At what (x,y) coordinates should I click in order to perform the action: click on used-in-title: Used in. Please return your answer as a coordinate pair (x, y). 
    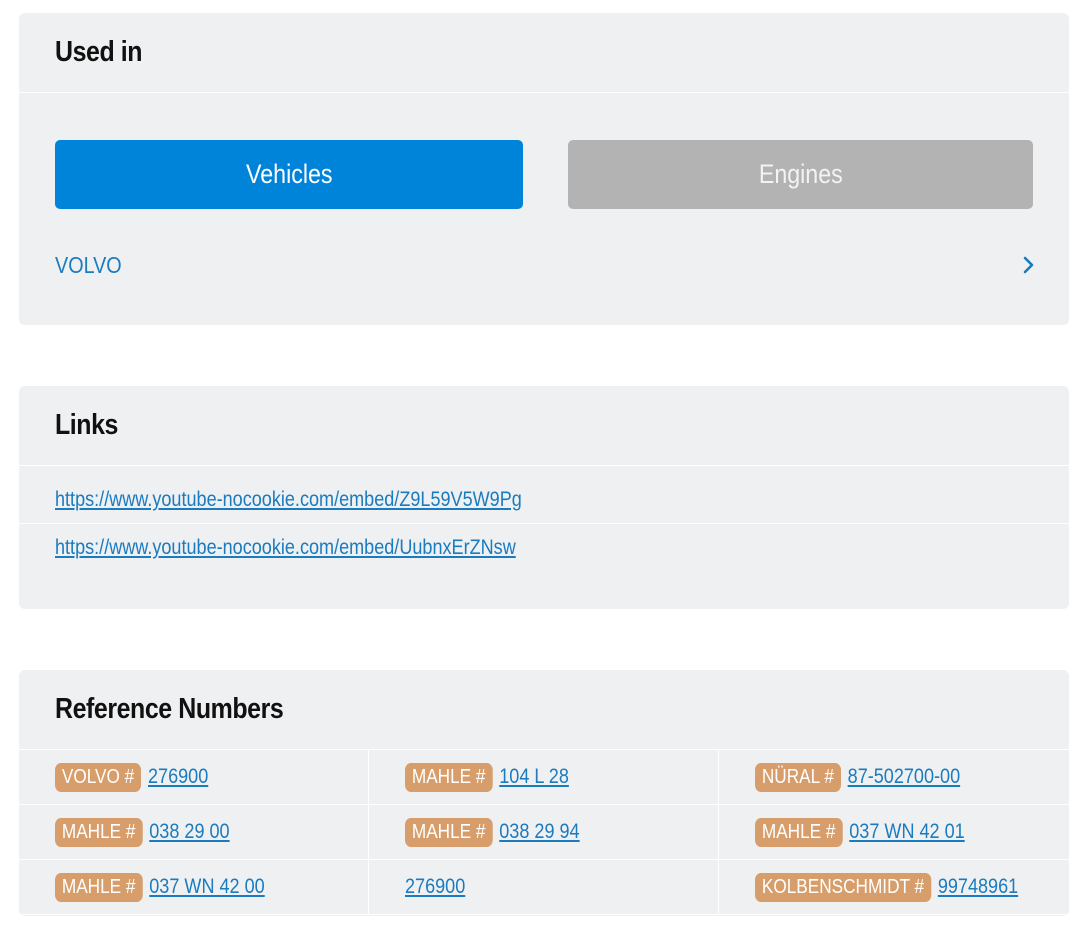
    Looking at the image, I should click on (99, 52).